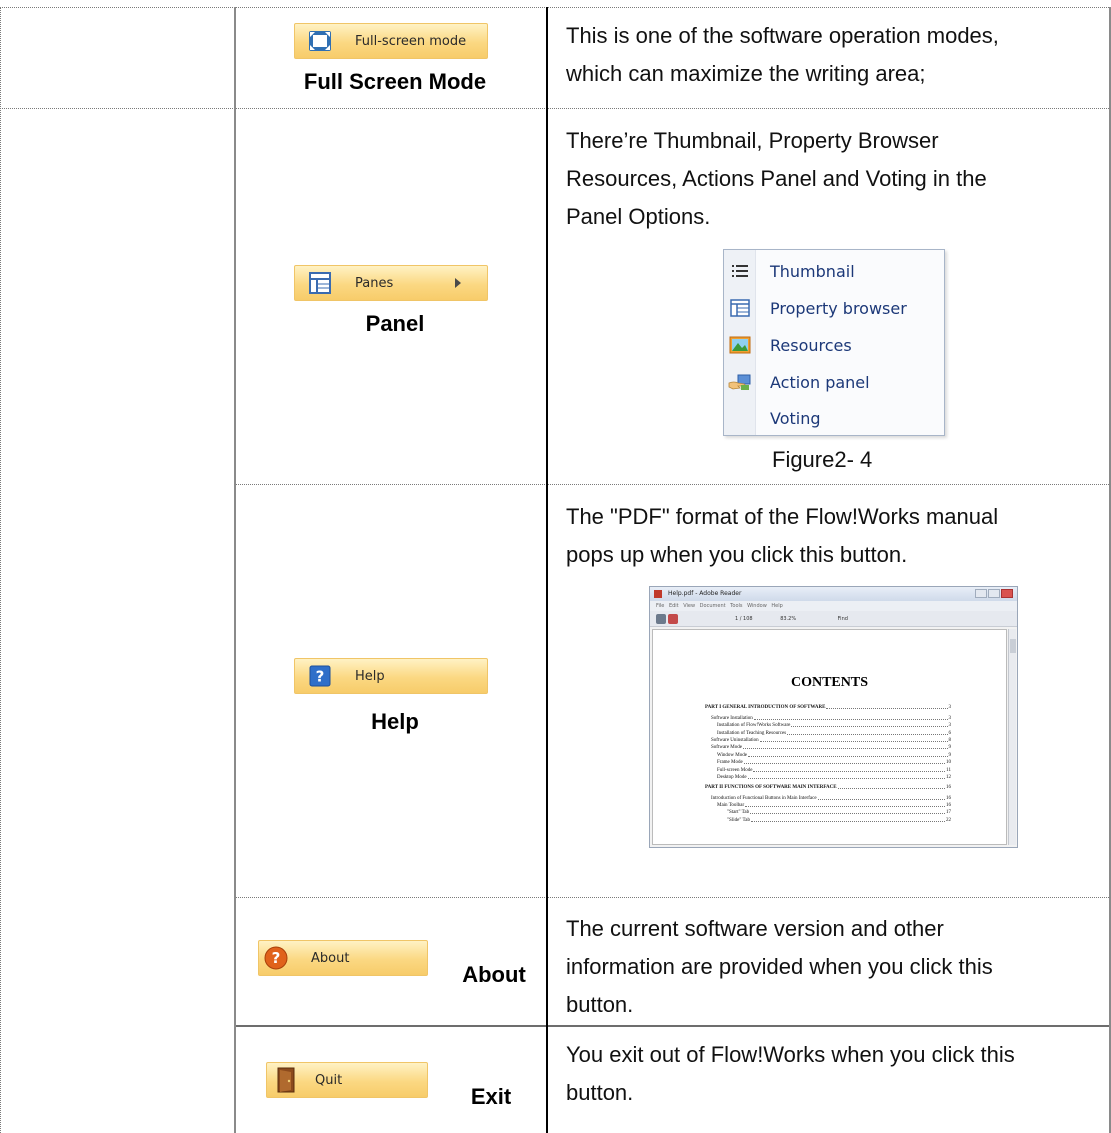  What do you see at coordinates (950, 733) in the screenshot?
I see `toc-entry-page: 6` at bounding box center [950, 733].